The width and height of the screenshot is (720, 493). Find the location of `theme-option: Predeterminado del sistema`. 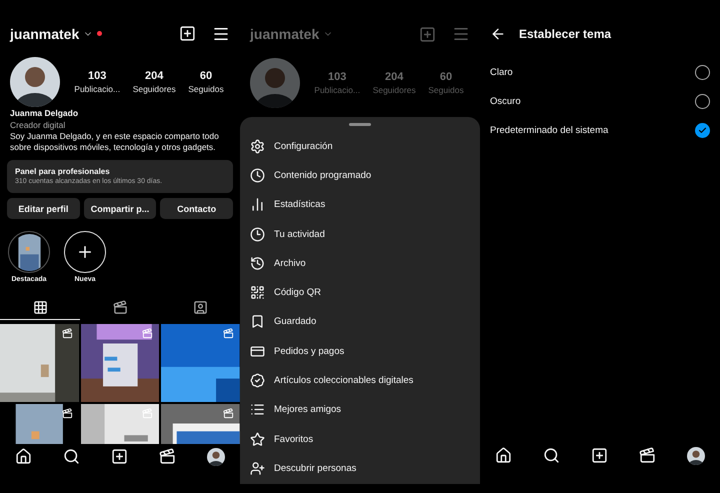

theme-option: Predeterminado del sistema is located at coordinates (549, 130).